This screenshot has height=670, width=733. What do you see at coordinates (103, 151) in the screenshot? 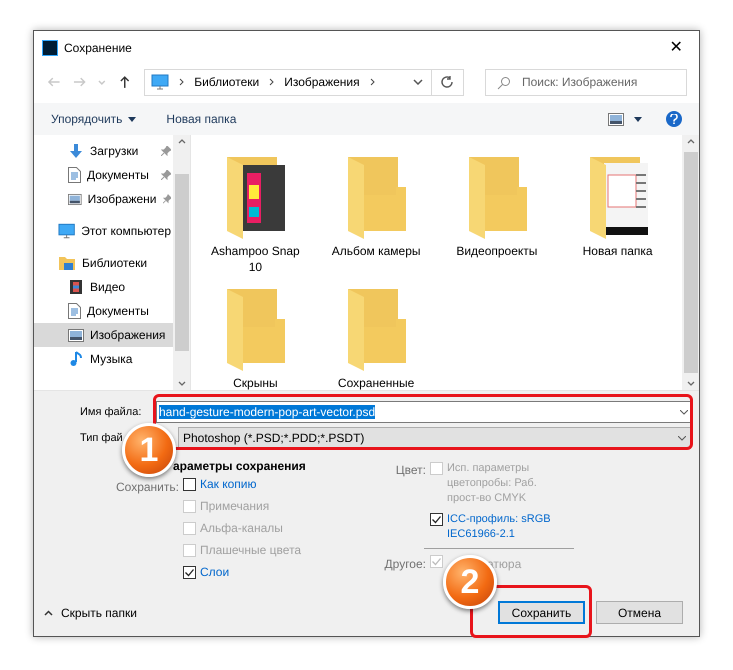
I see `sidebar-item: Загрузки` at bounding box center [103, 151].